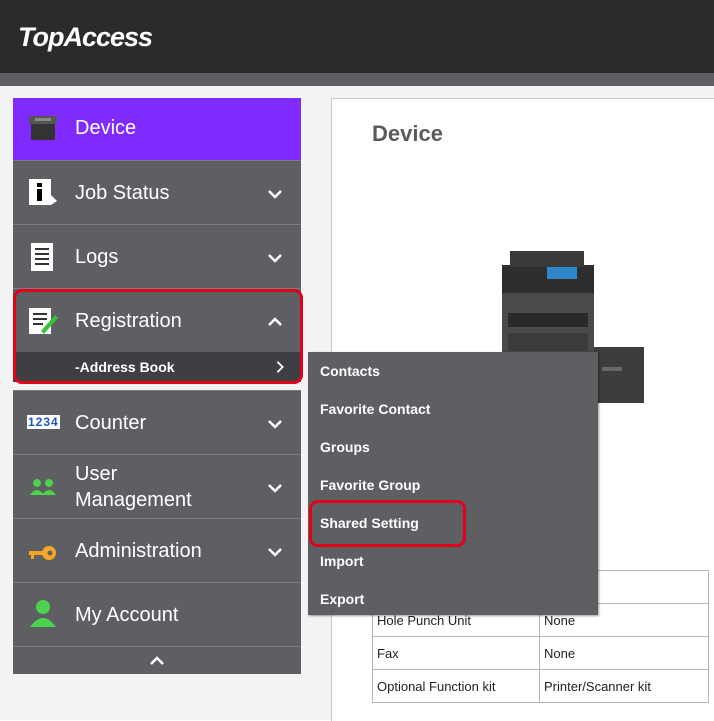 This screenshot has width=714, height=721. I want to click on sidebar-item-label: Job Status, so click(122, 193).